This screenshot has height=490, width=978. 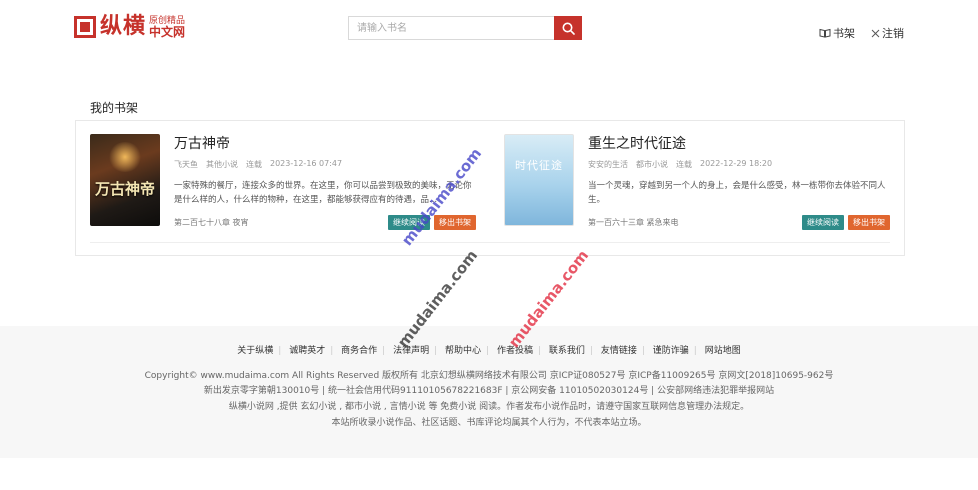 What do you see at coordinates (633, 222) in the screenshot?
I see `latest-chapter: 第一百六十三章 紧急来电` at bounding box center [633, 222].